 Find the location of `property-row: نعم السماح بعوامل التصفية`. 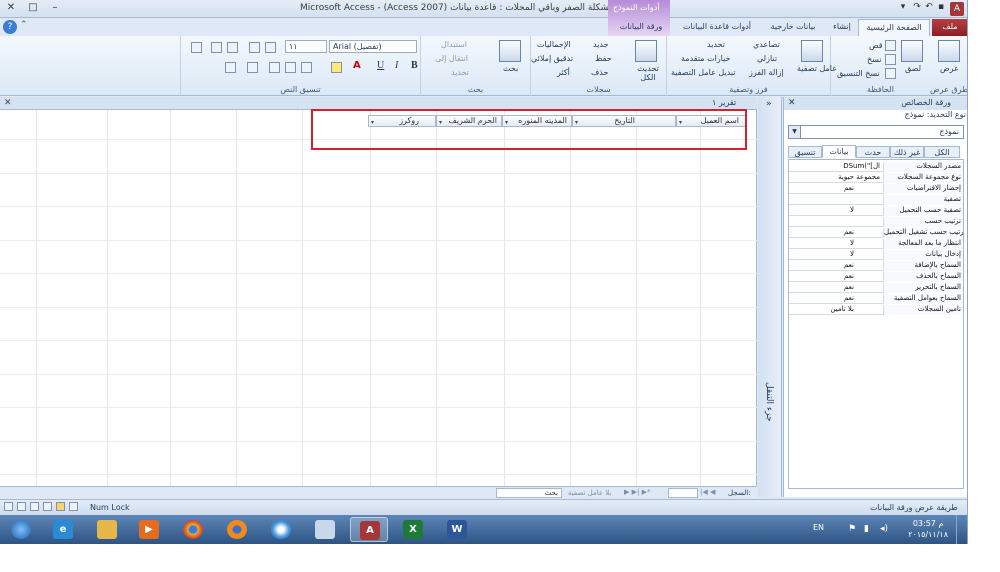

property-row: نعم السماح بعوامل التصفية is located at coordinates (876, 299).